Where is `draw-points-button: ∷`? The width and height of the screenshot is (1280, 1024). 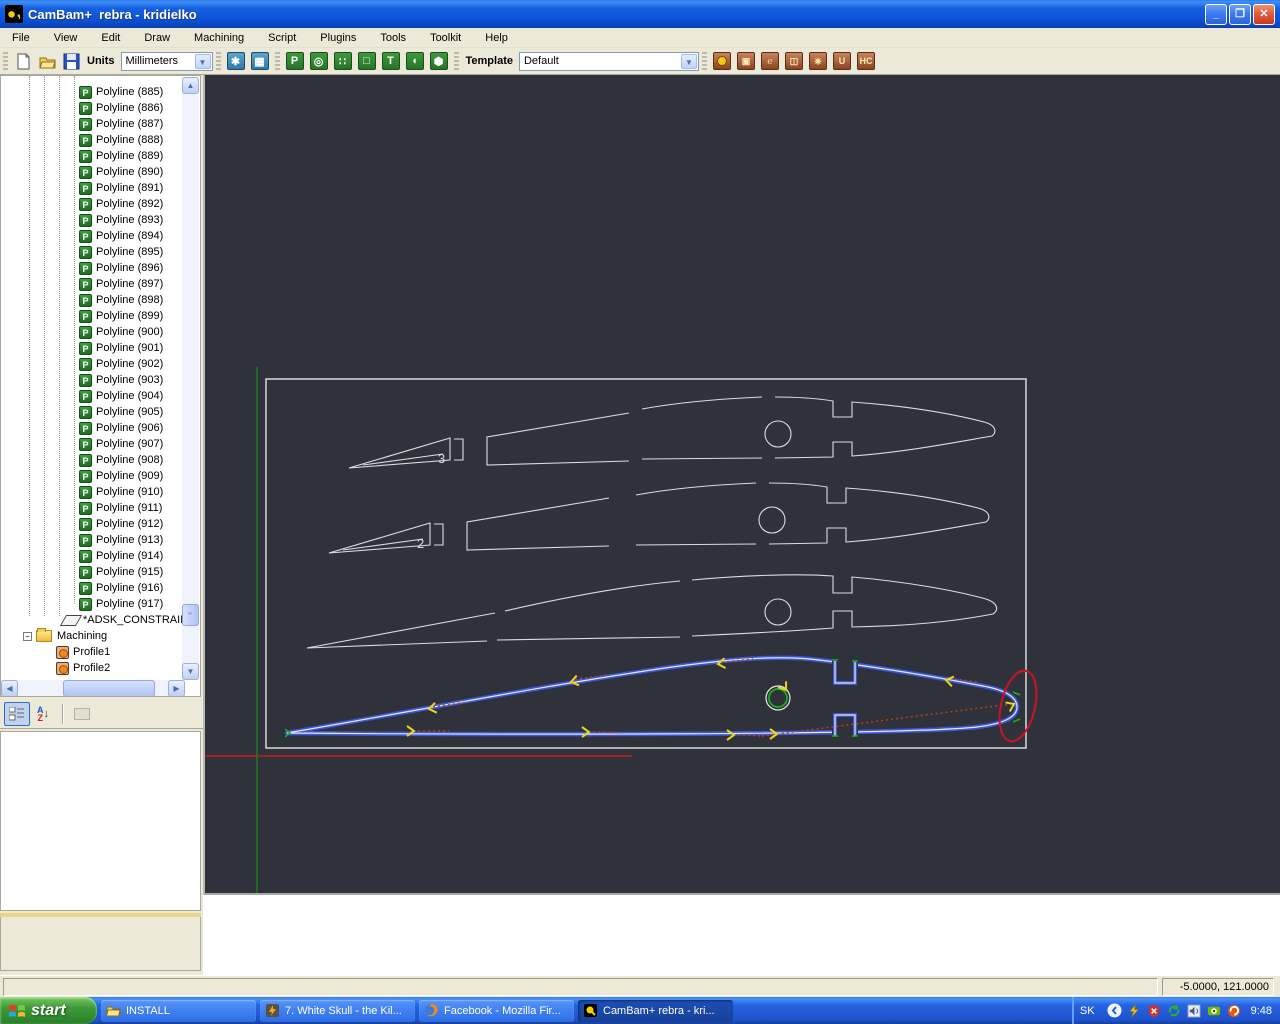 draw-points-button: ∷ is located at coordinates (343, 61).